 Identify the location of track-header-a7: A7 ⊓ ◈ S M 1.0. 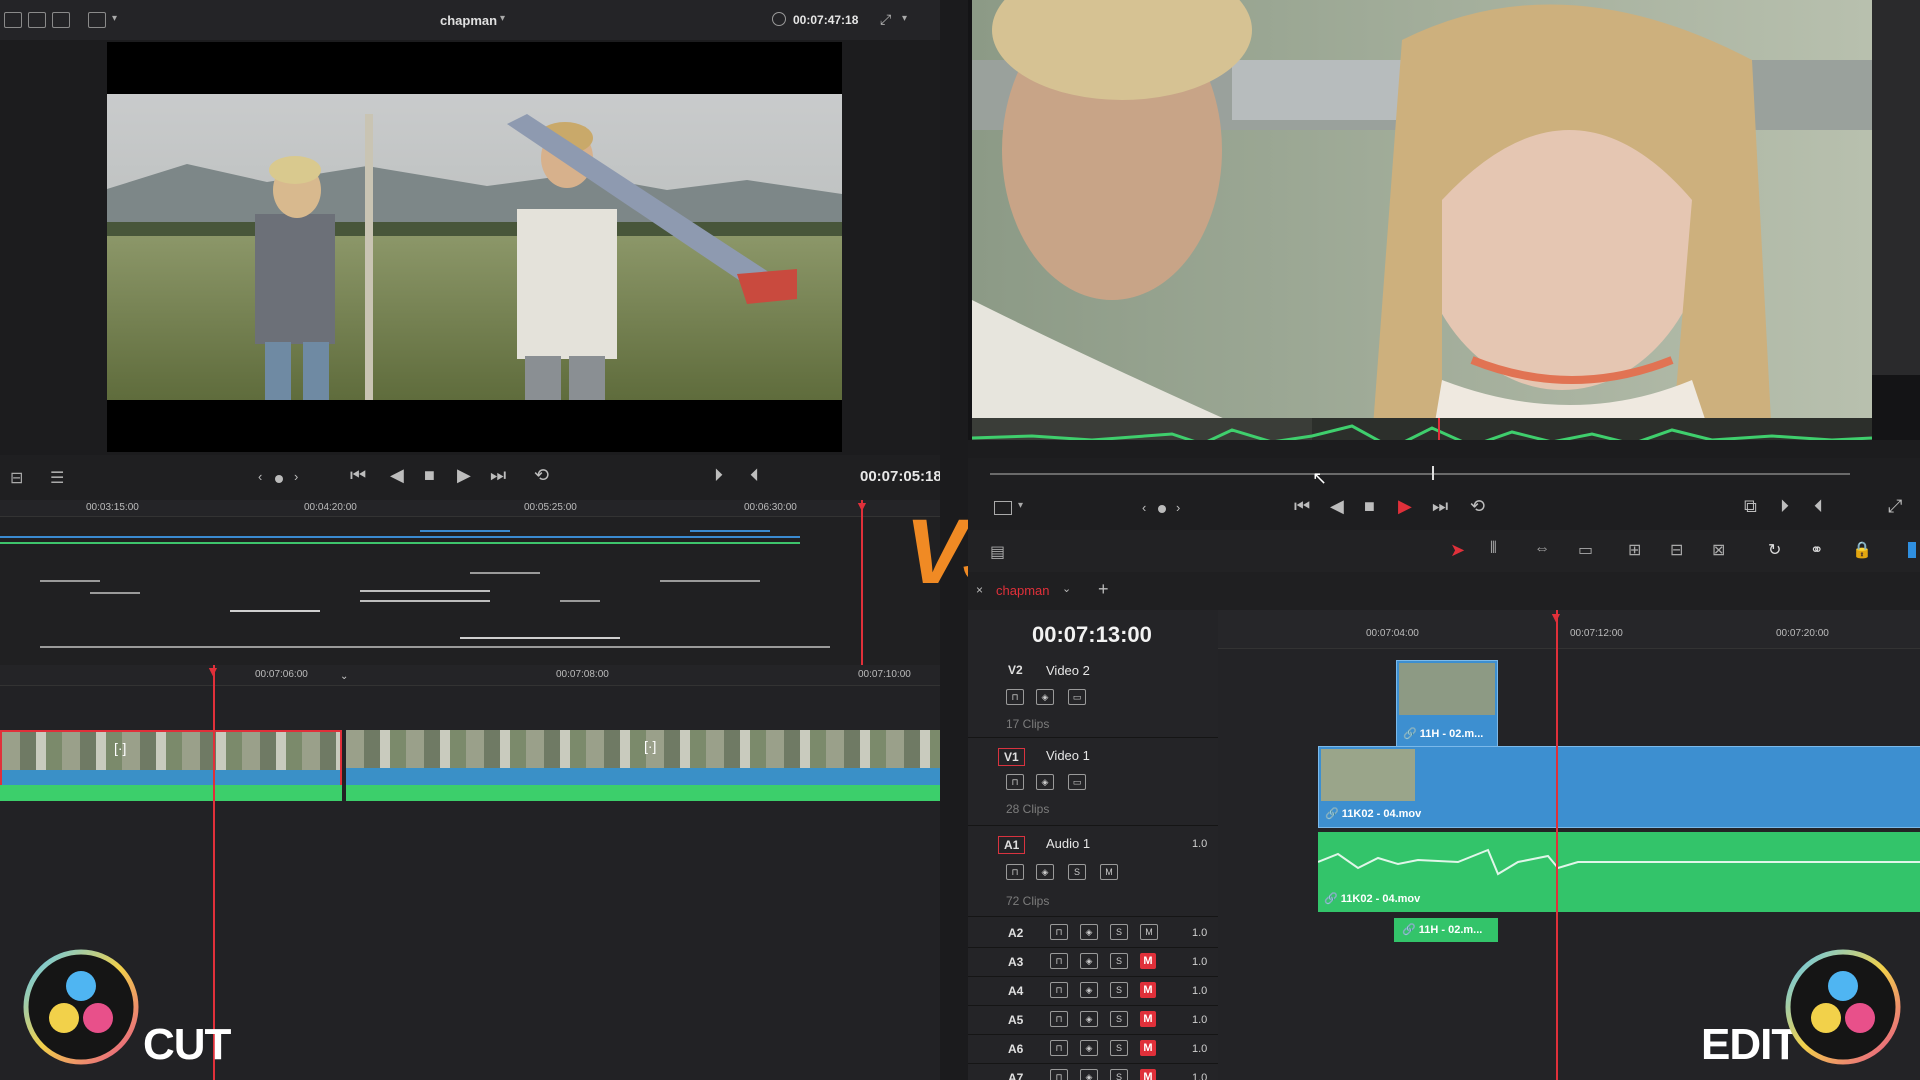
(1093, 1071).